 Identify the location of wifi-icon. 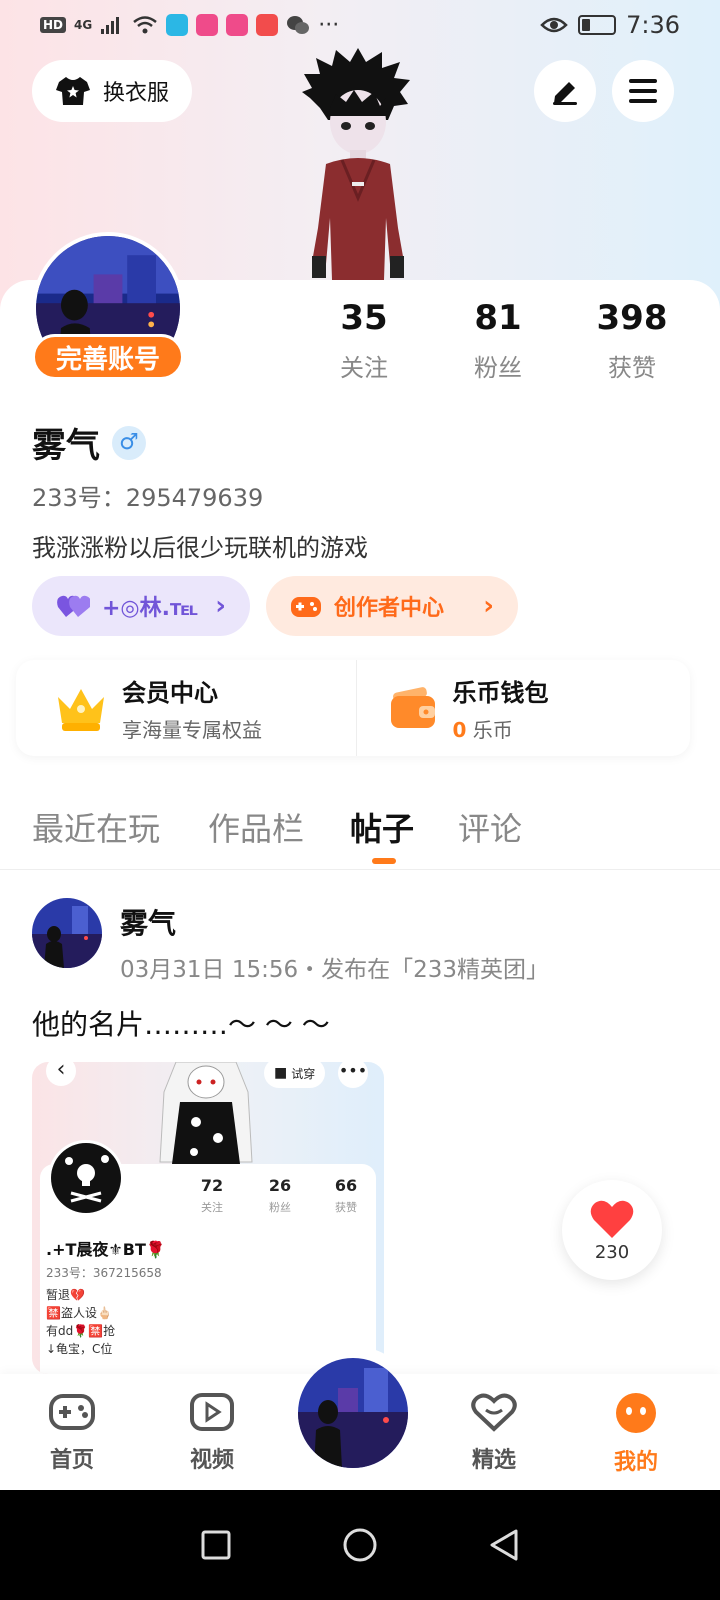
(145, 25).